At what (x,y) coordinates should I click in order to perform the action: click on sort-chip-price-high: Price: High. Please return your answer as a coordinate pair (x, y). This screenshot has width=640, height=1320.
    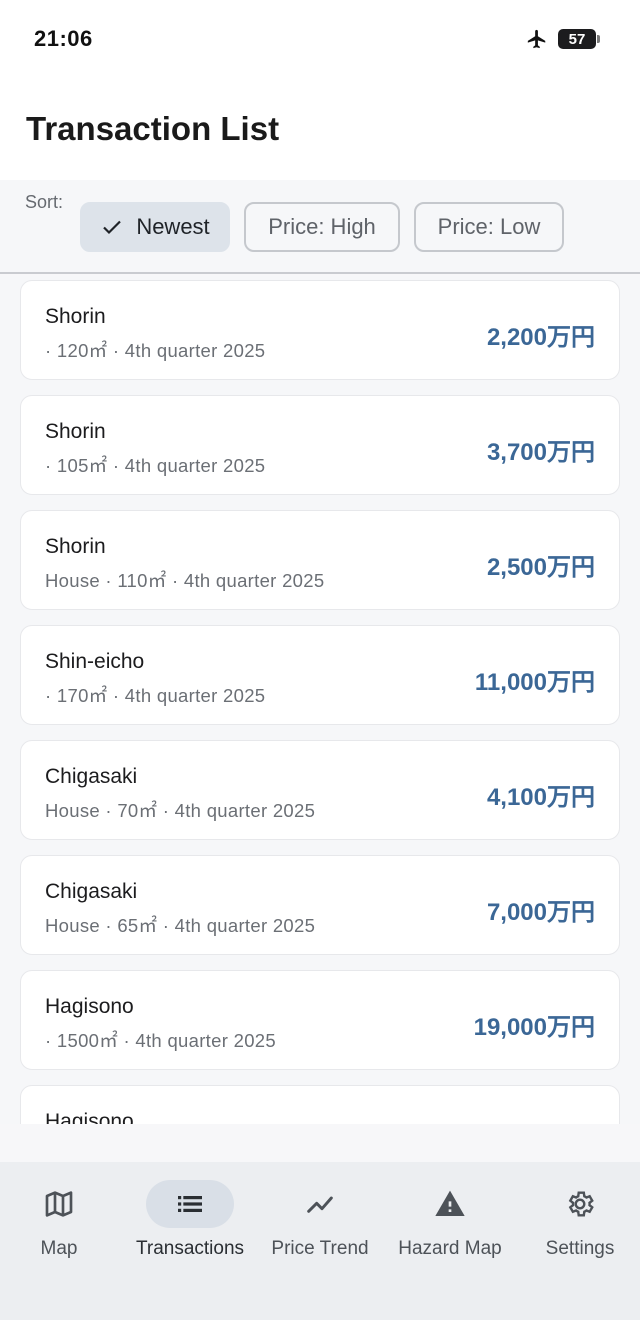
    Looking at the image, I should click on (322, 227).